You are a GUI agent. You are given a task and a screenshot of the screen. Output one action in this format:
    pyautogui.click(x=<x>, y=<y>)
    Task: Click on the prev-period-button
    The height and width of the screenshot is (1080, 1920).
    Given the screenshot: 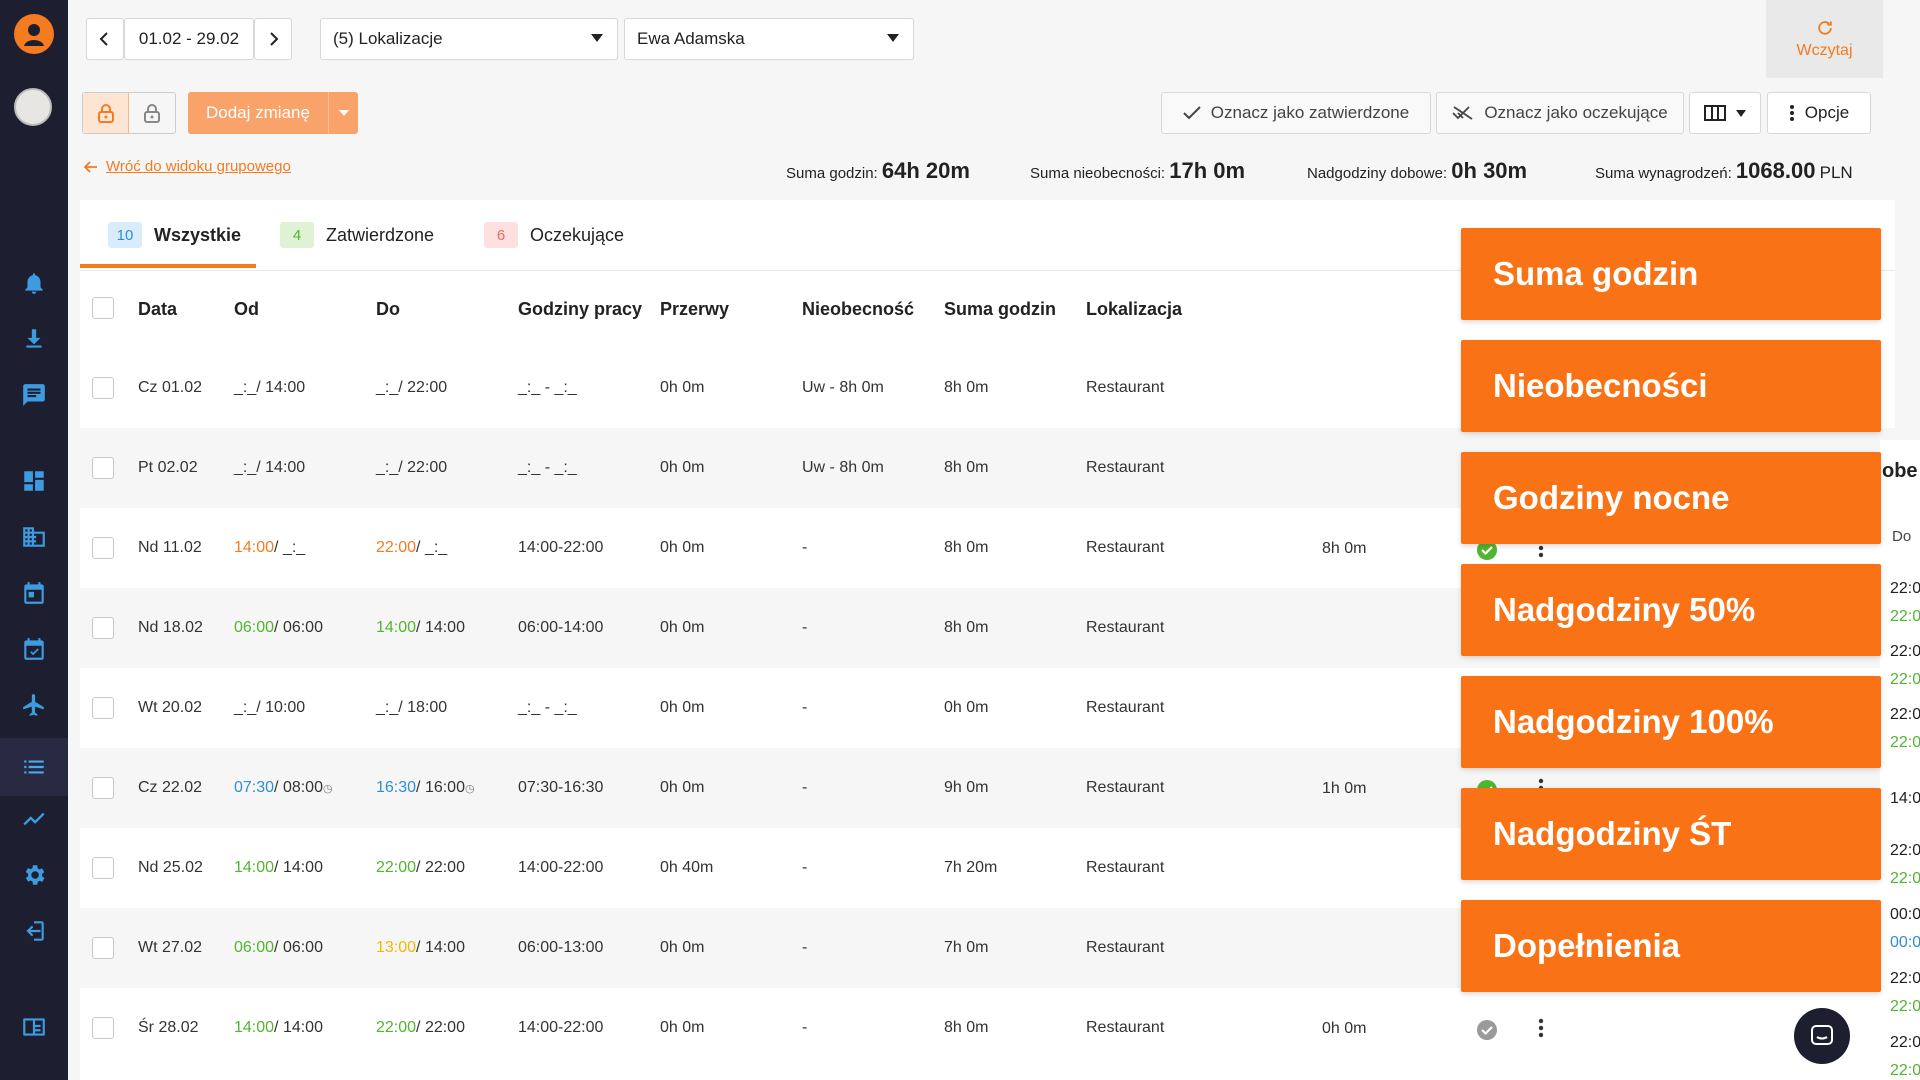 What is the action you would take?
    pyautogui.click(x=105, y=39)
    